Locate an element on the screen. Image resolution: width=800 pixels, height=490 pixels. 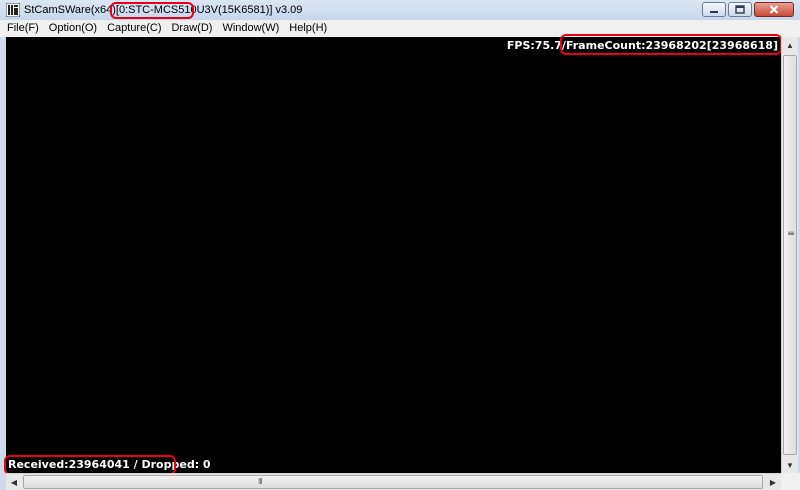
close-button is located at coordinates (774, 9).